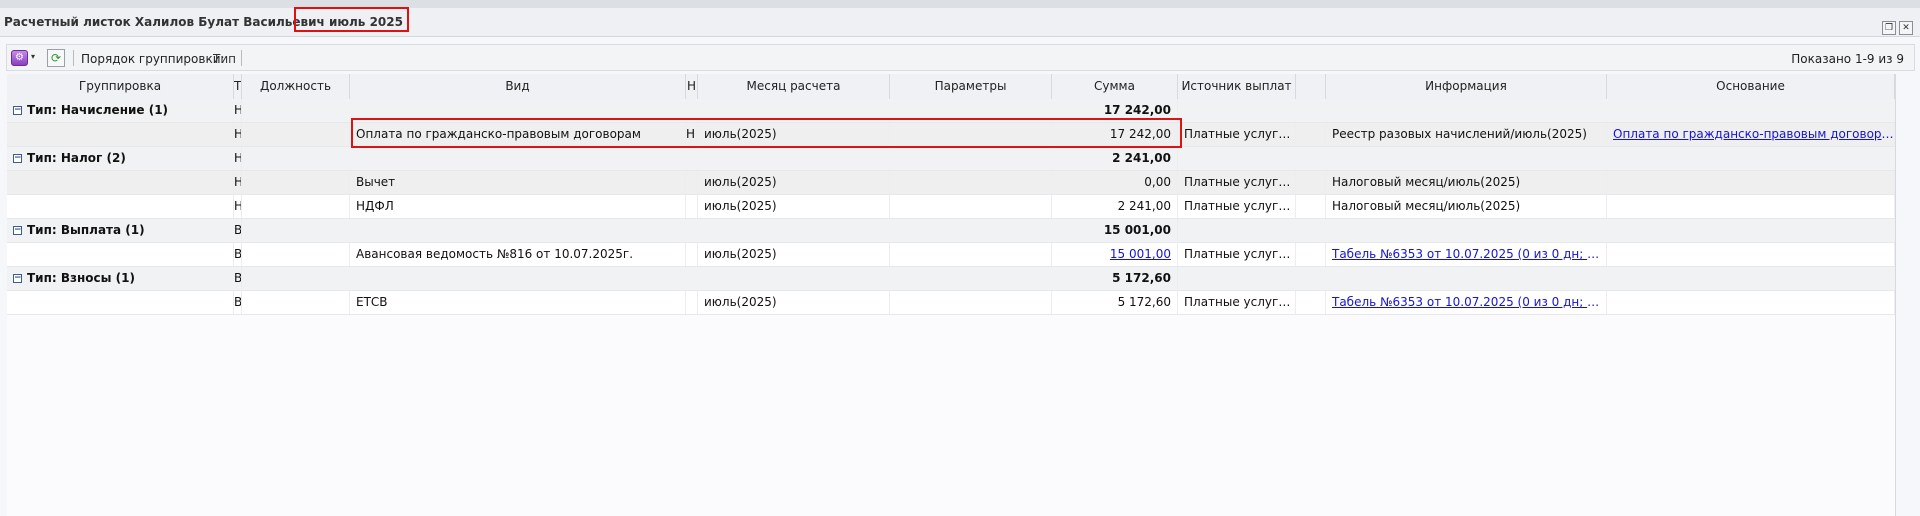 The image size is (1920, 516). What do you see at coordinates (1115, 182) in the screenshot?
I see `cell-sum: 0,00` at bounding box center [1115, 182].